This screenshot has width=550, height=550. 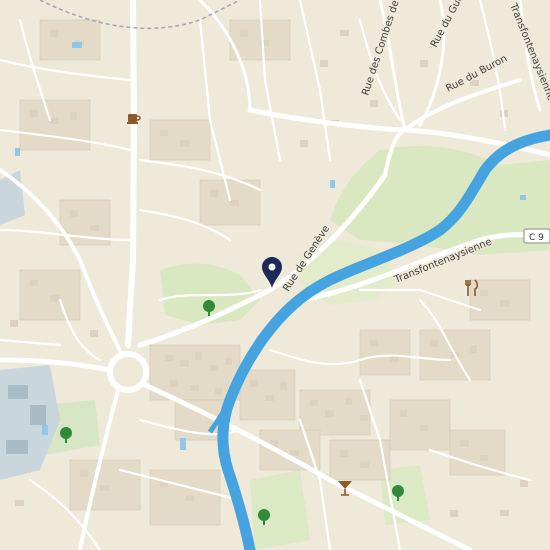 I want to click on road-shield-label: C 9, so click(x=536, y=238).